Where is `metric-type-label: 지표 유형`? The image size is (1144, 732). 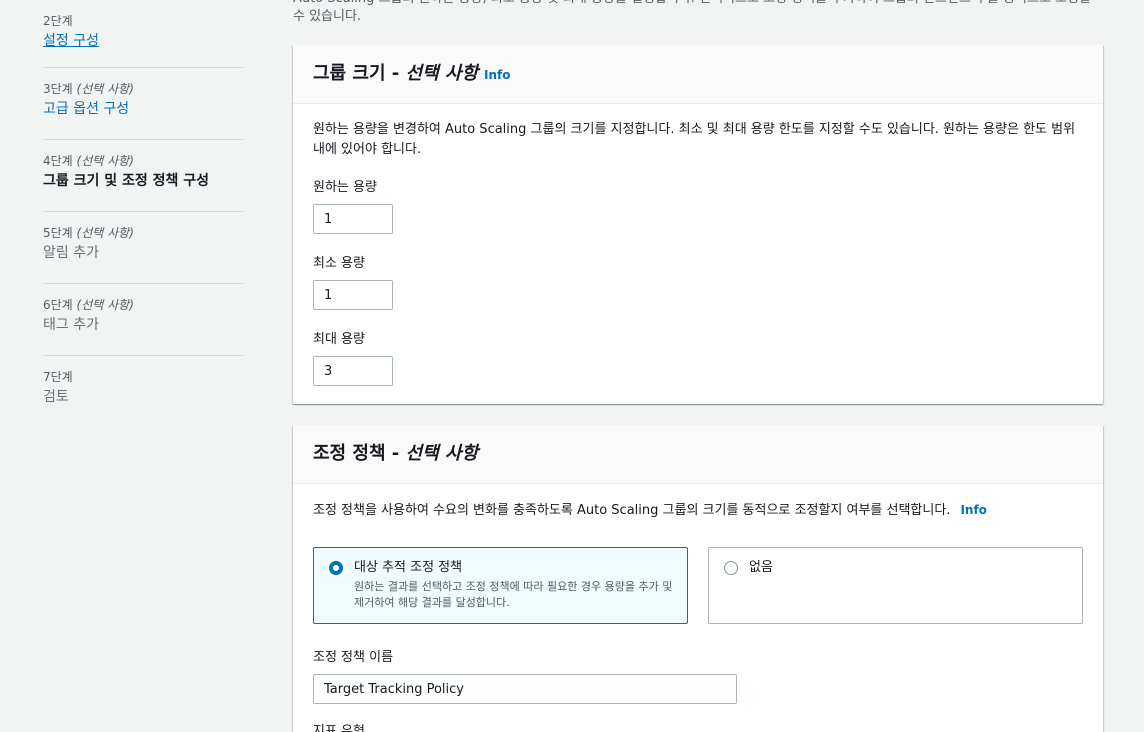 metric-type-label: 지표 유형 is located at coordinates (339, 728).